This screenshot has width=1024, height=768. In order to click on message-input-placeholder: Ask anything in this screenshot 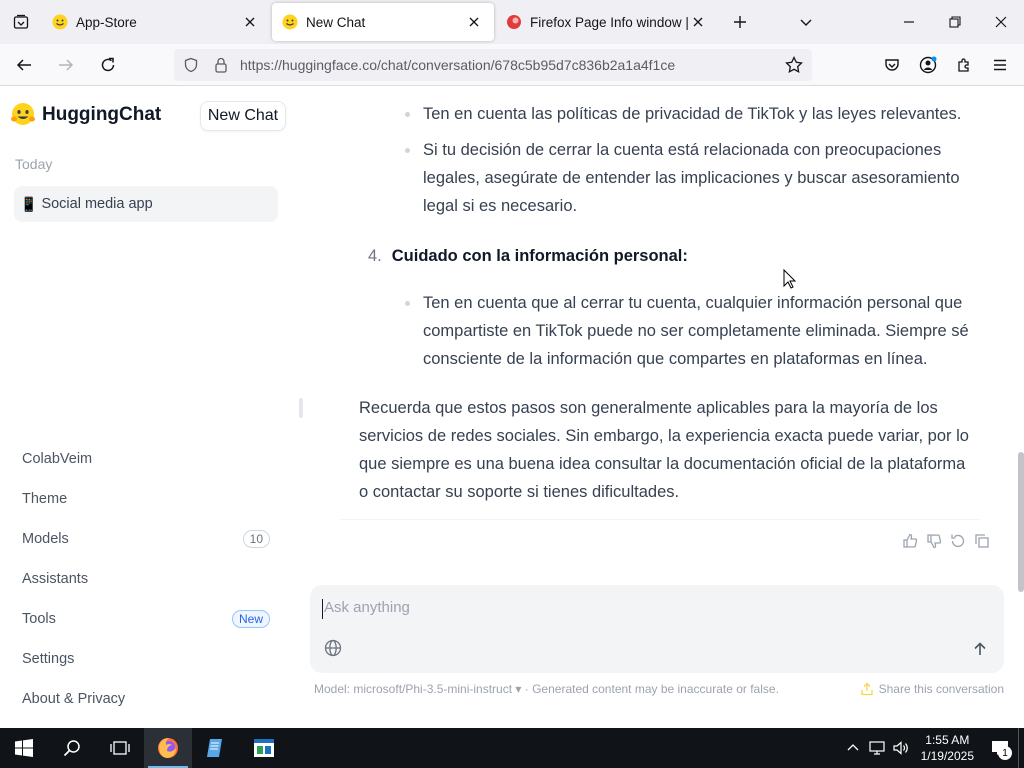, I will do `click(367, 607)`.